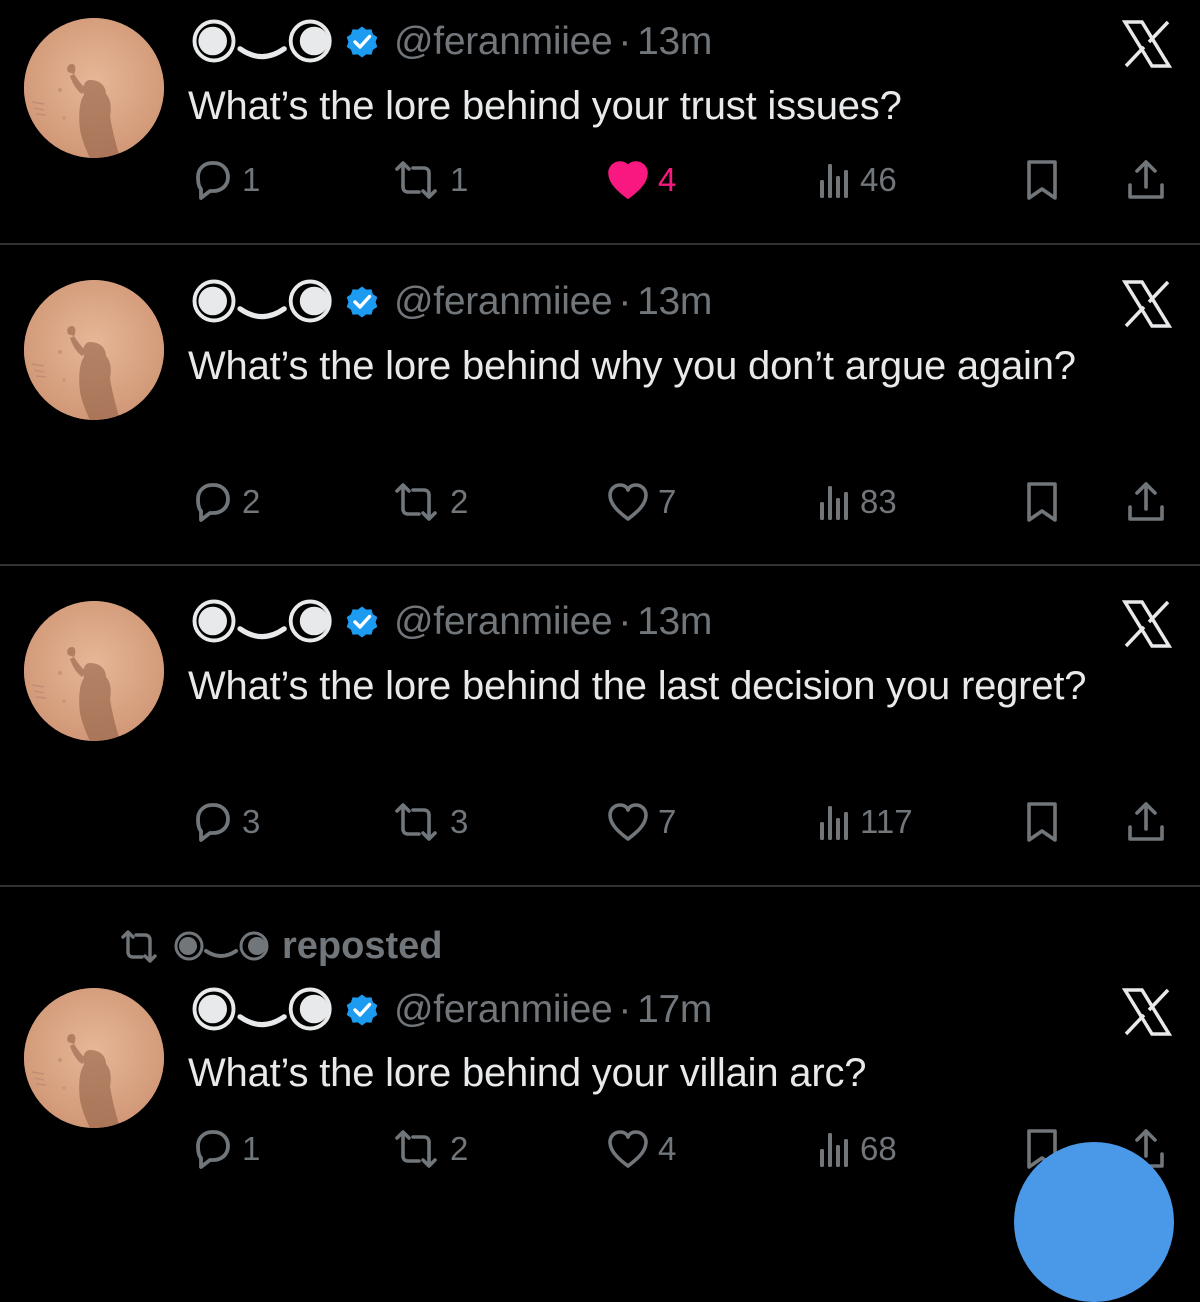 Image resolution: width=1200 pixels, height=1302 pixels. Describe the element at coordinates (674, 1010) in the screenshot. I see `timestamp: 17m` at that location.